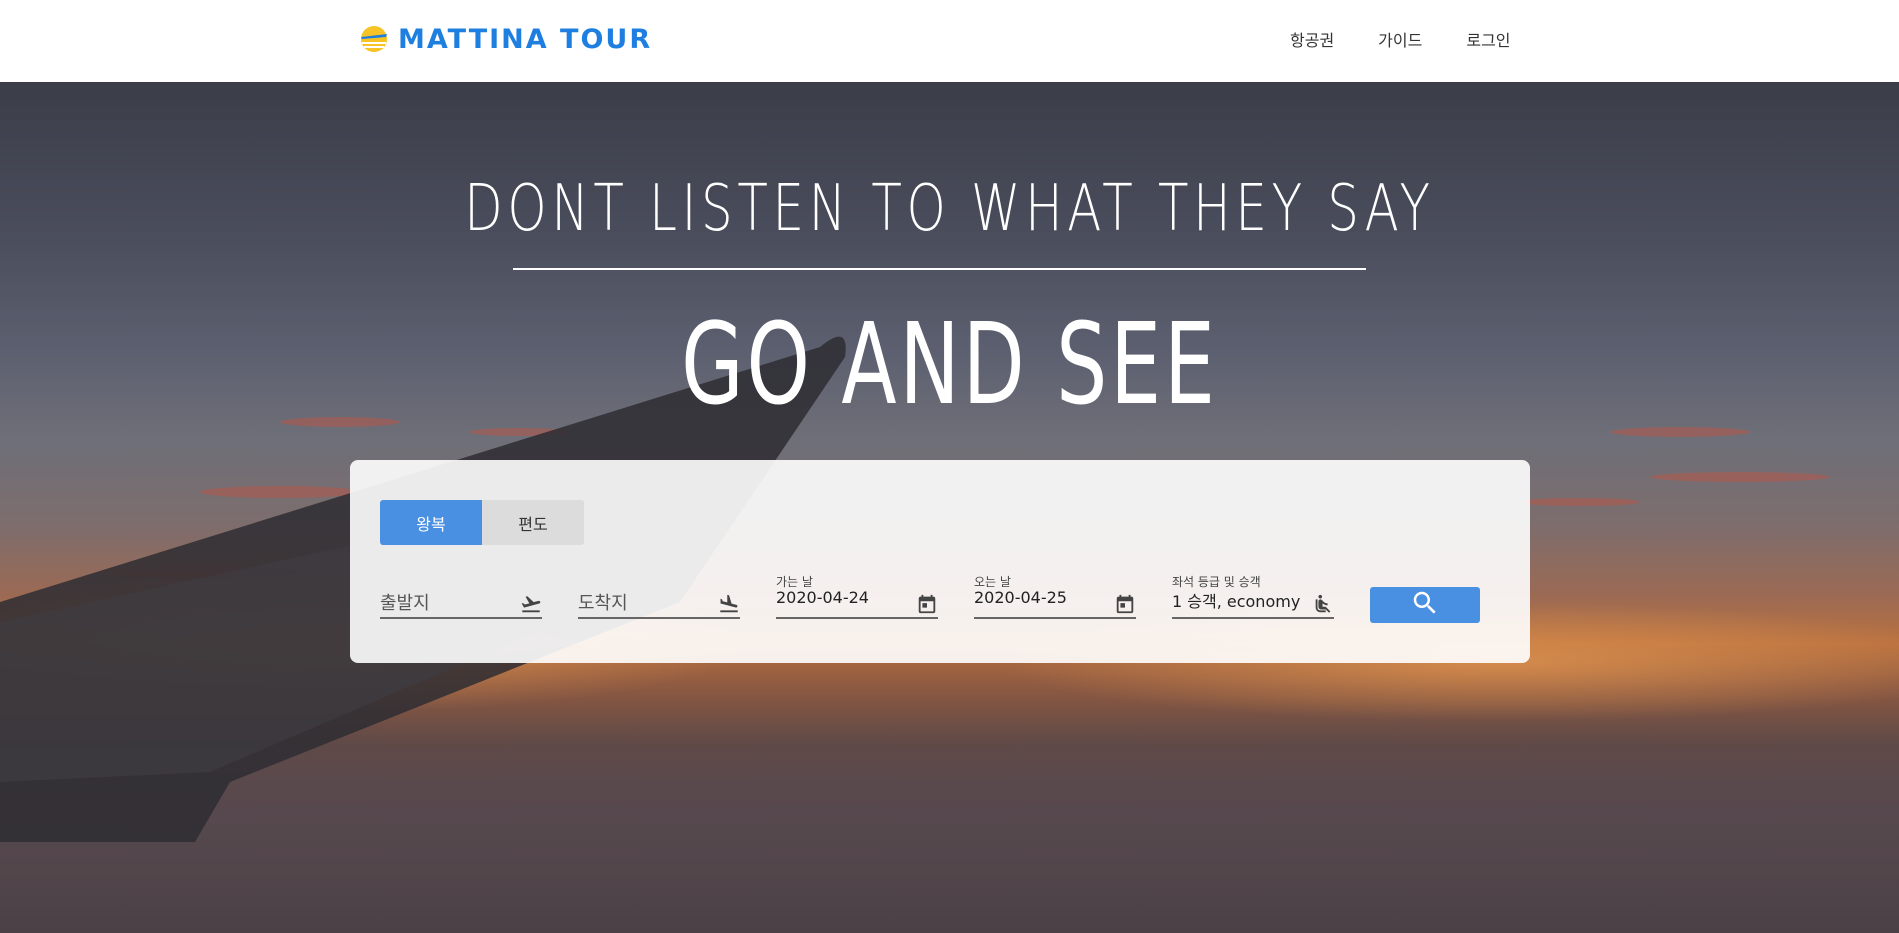  I want to click on hero-title: GO AND SEE, so click(949, 365).